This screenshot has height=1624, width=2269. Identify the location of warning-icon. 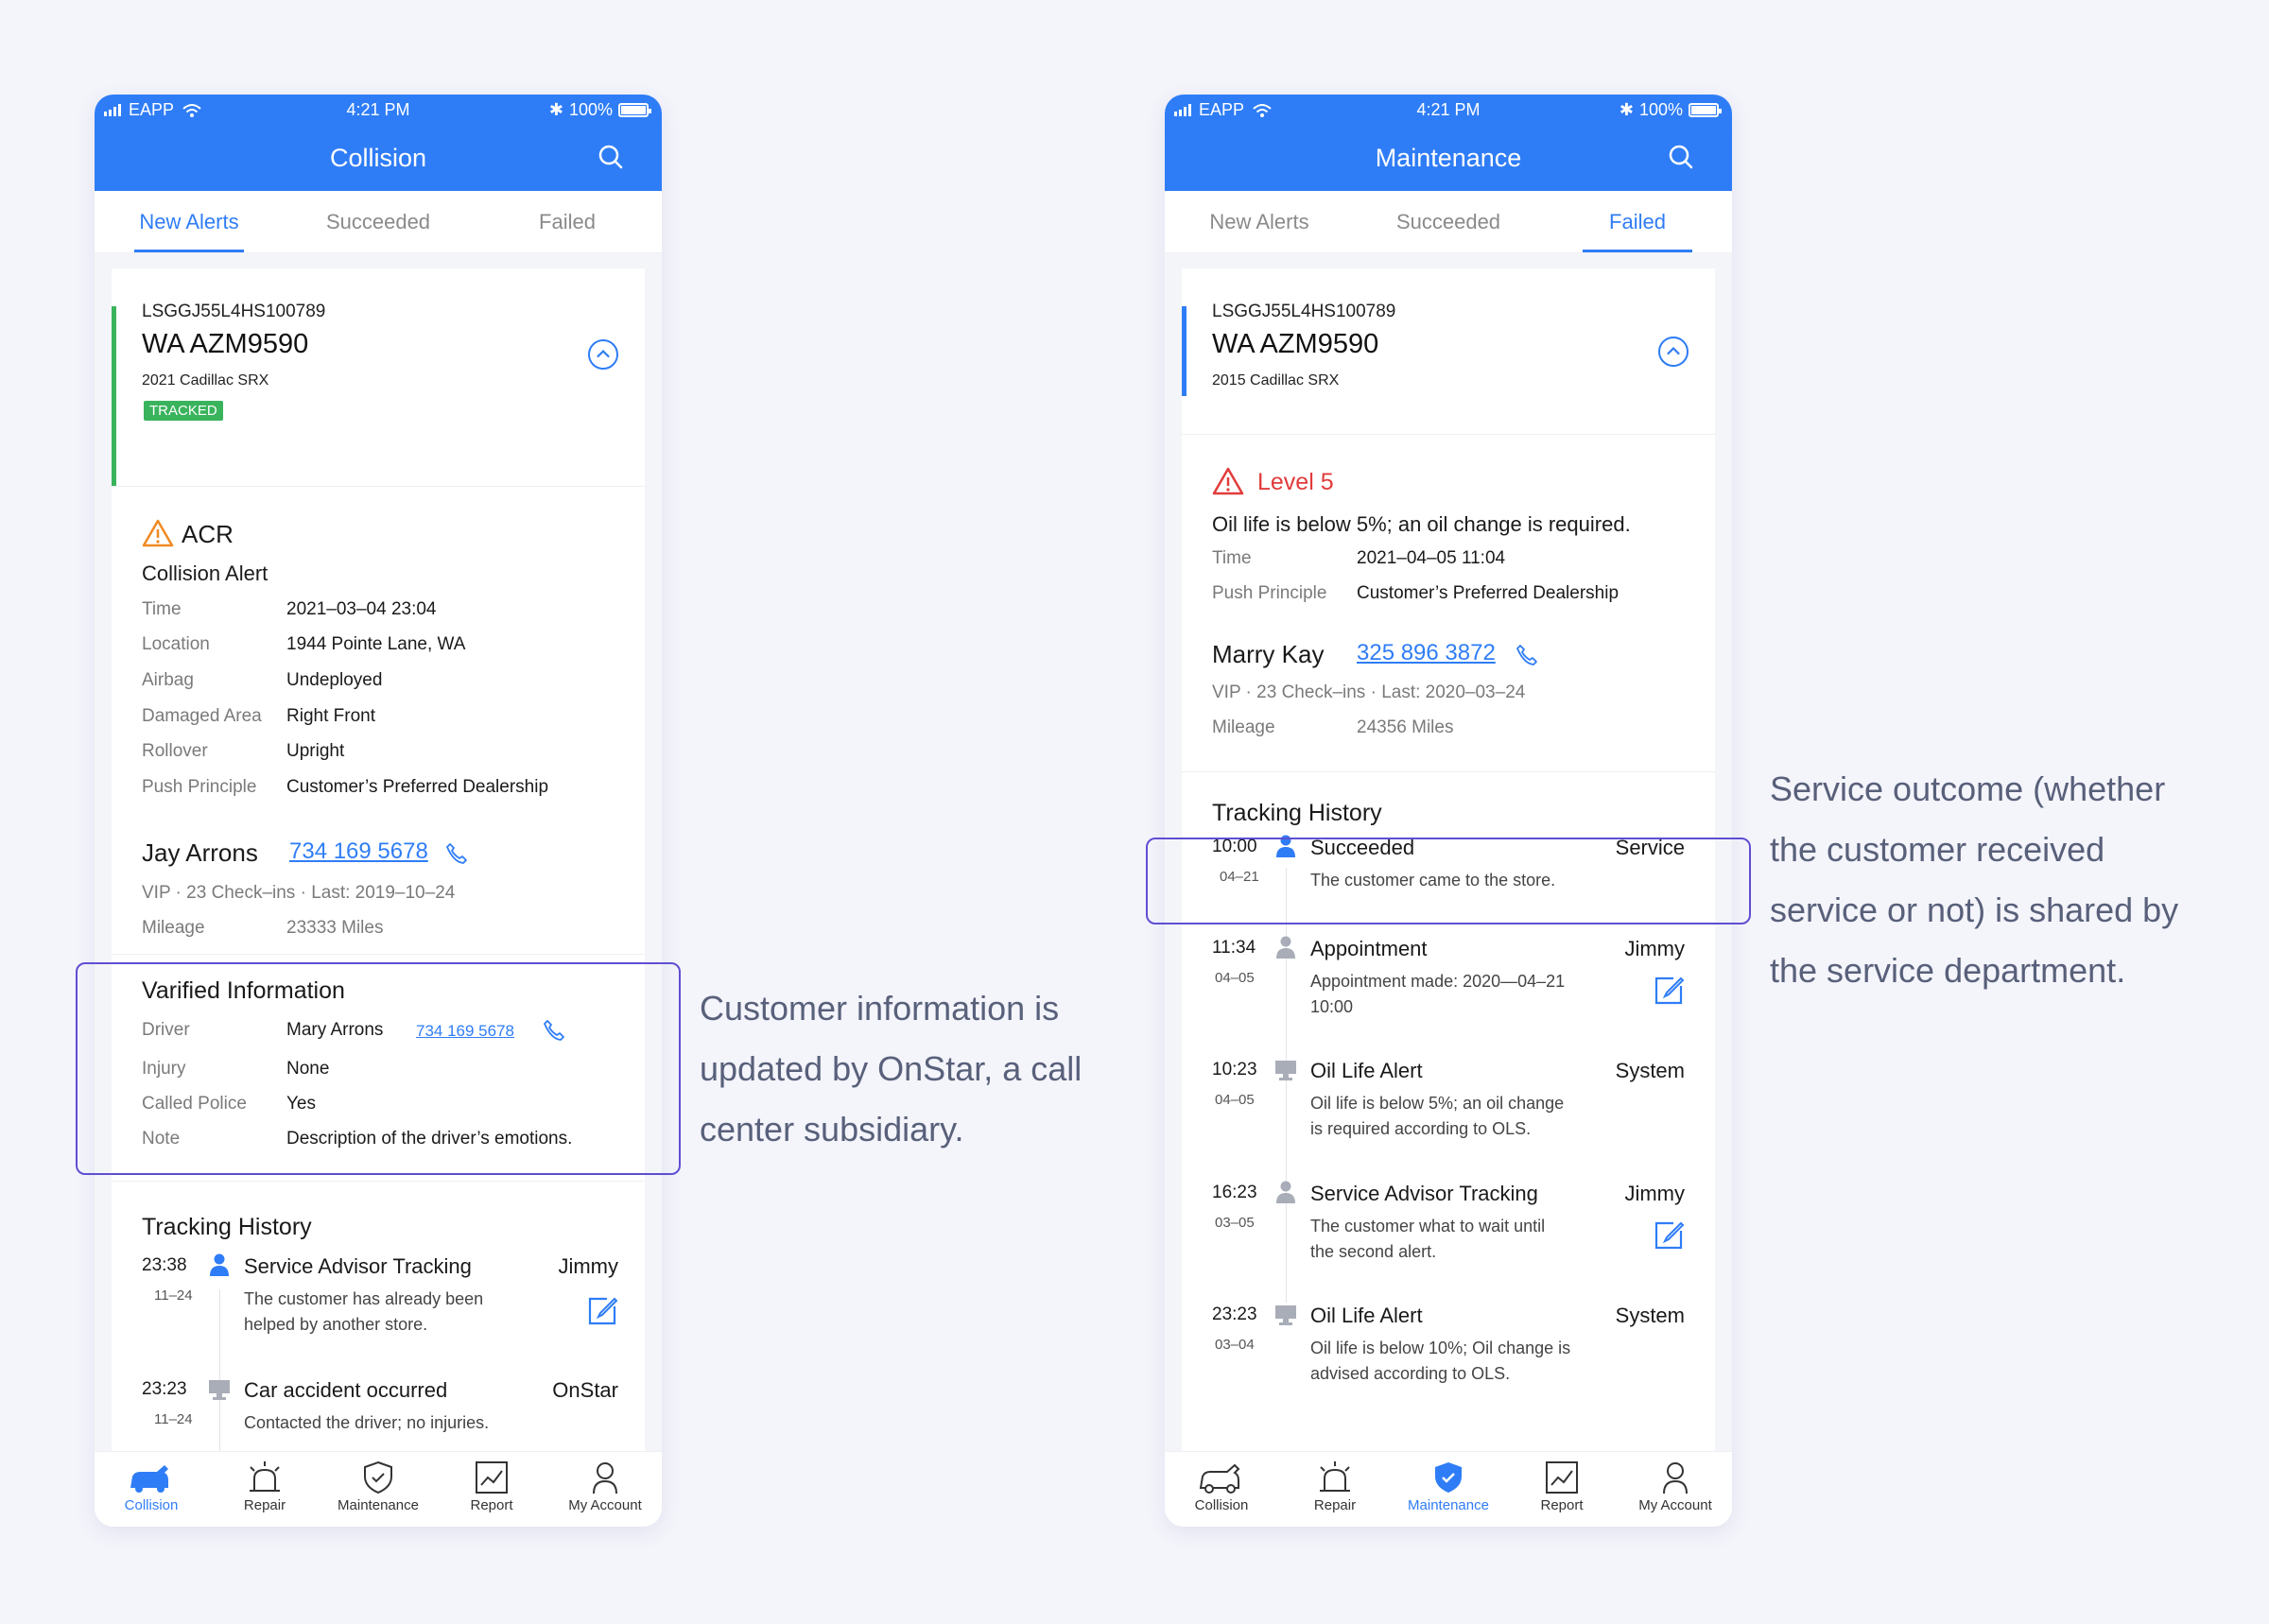
(1228, 481).